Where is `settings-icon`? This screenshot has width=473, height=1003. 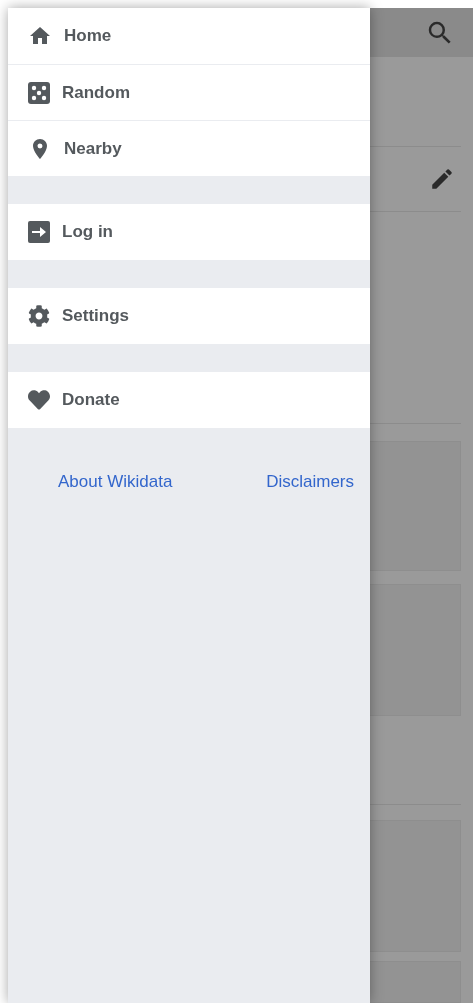 settings-icon is located at coordinates (39, 316).